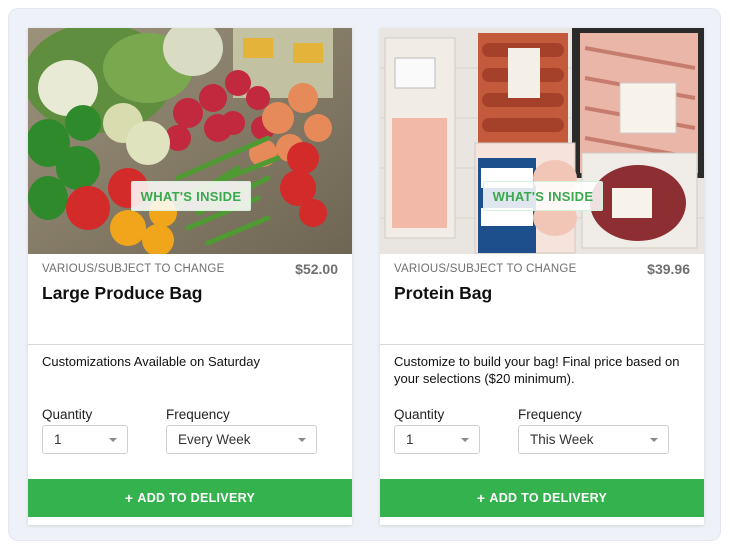  I want to click on product-description: Customizations Available on Saturday, so click(151, 361).